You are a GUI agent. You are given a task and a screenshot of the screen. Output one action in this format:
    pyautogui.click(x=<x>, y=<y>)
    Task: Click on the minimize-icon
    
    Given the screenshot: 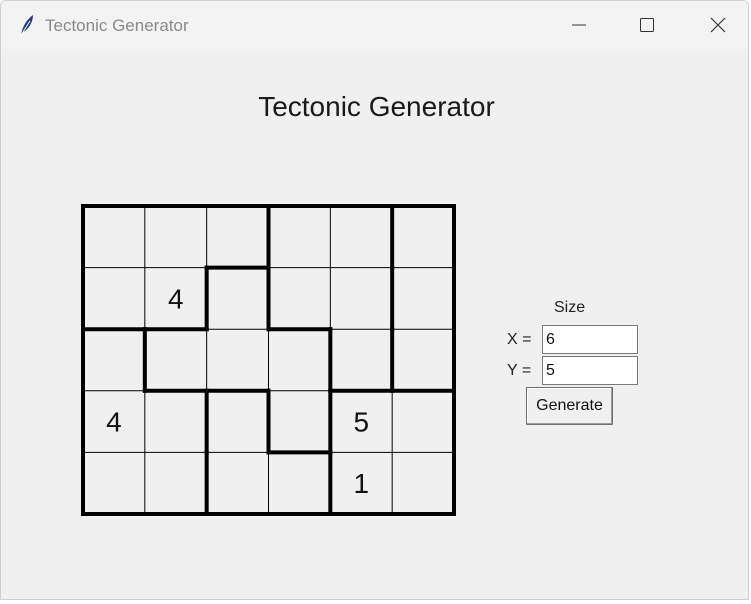 What is the action you would take?
    pyautogui.click(x=579, y=25)
    